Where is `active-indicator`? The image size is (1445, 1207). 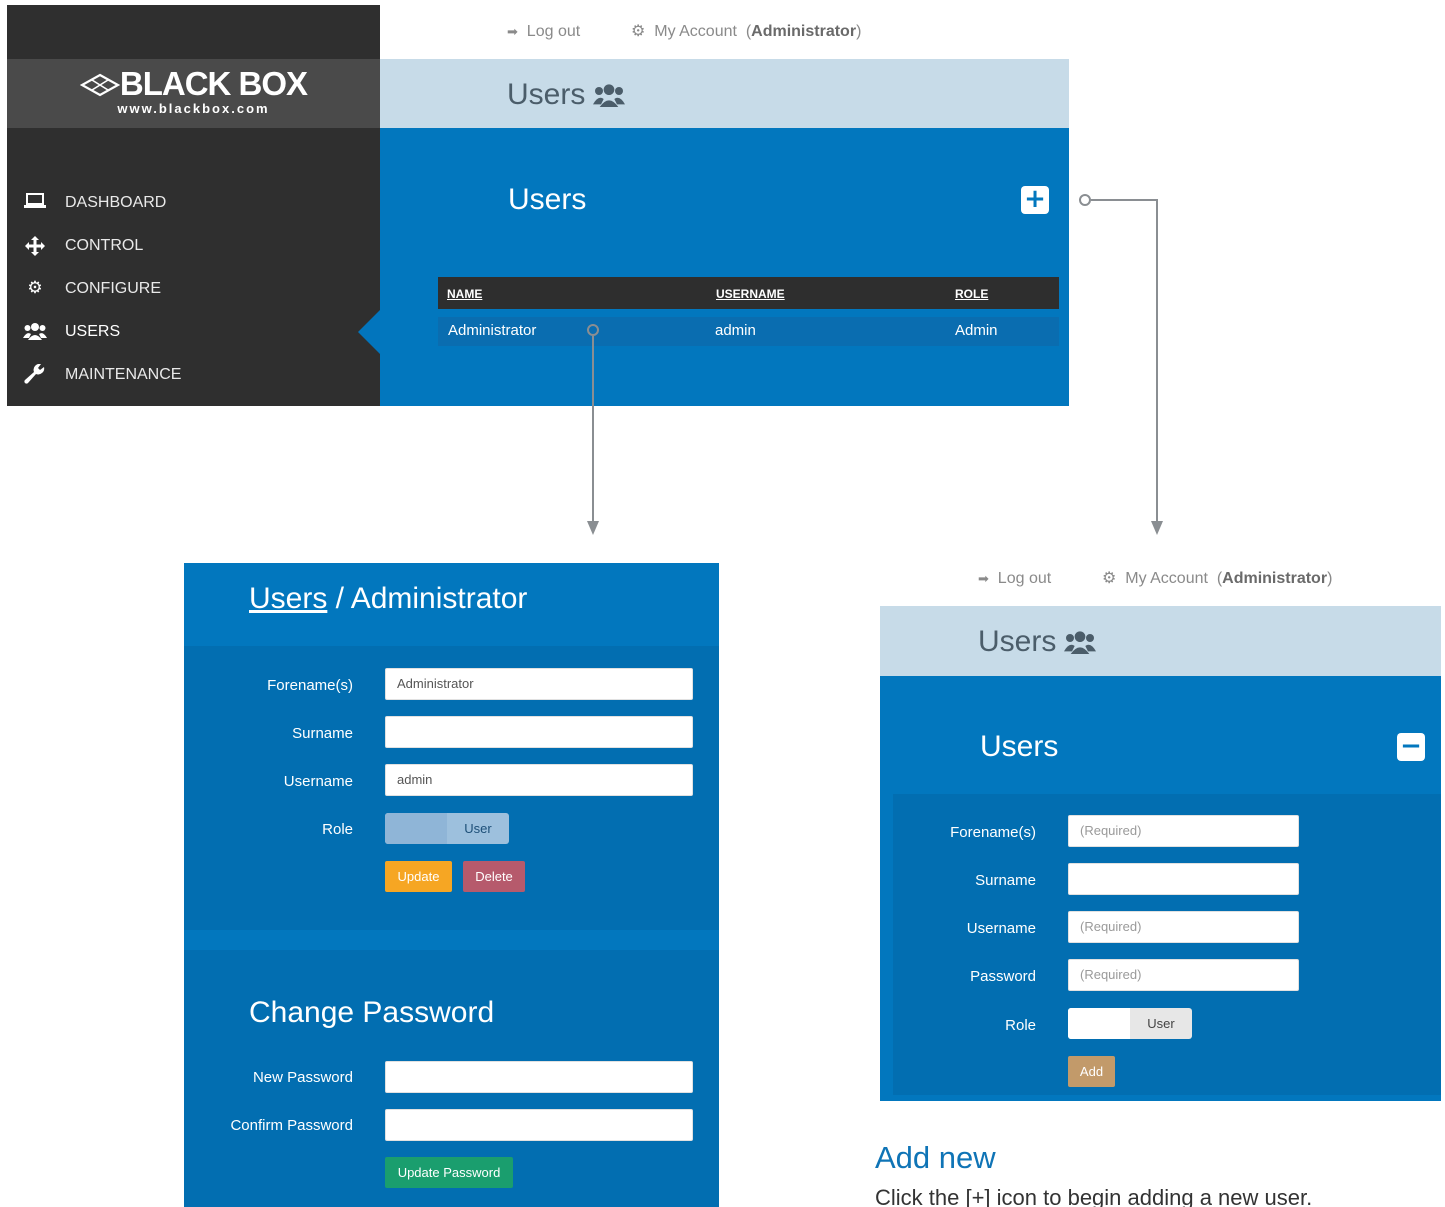 active-indicator is located at coordinates (369, 332).